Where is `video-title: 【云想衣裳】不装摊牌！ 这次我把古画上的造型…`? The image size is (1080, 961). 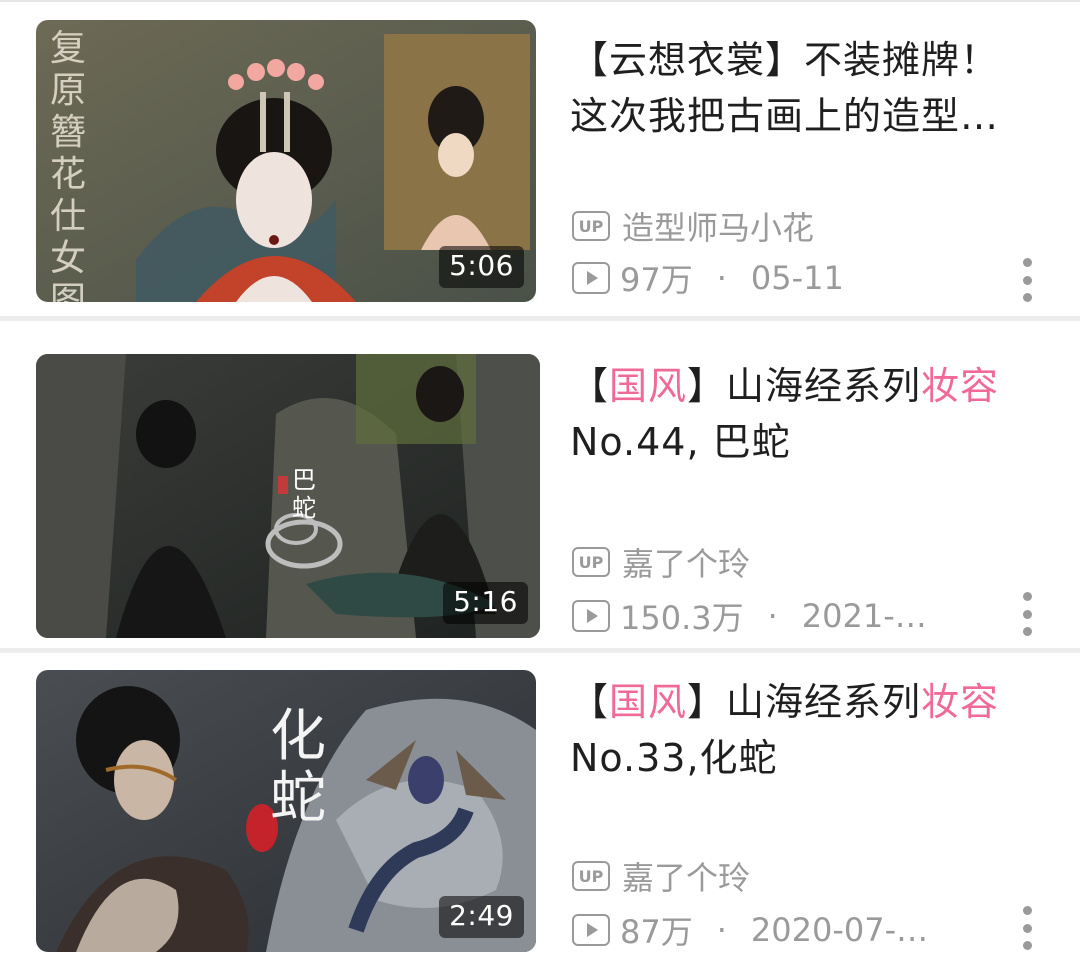 video-title: 【云想衣裳】不装摊牌！ 这次我把古画上的造型… is located at coordinates (813, 88).